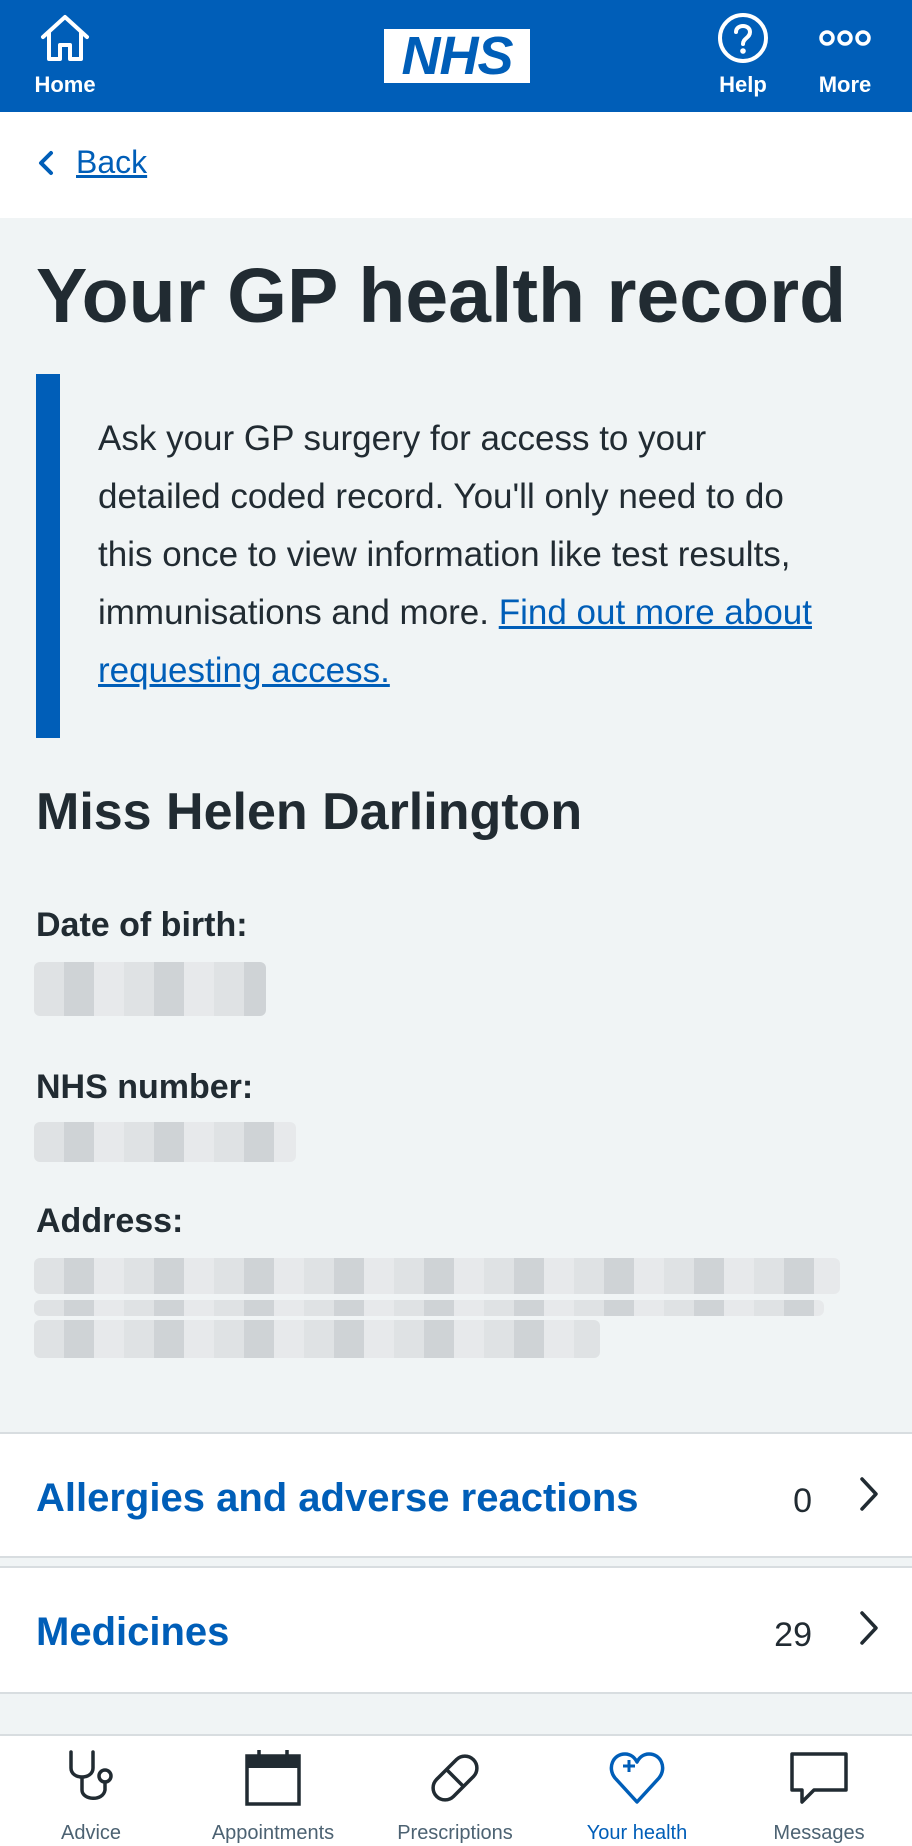 This screenshot has width=912, height=1846. Describe the element at coordinates (441, 296) in the screenshot. I see `page-title: Your GP health record` at that location.